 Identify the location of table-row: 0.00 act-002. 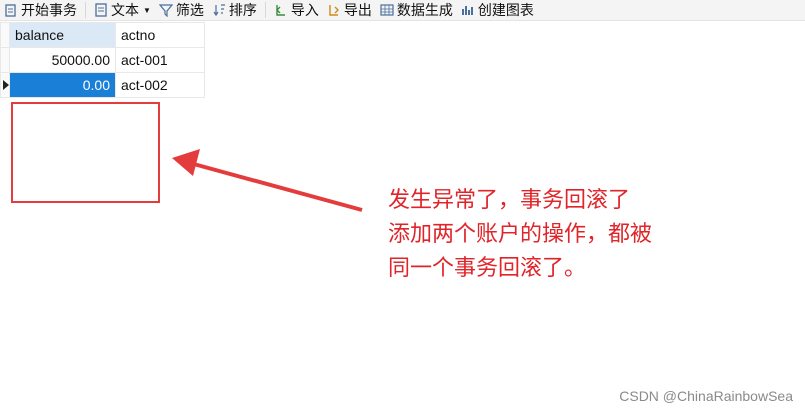
(102, 85).